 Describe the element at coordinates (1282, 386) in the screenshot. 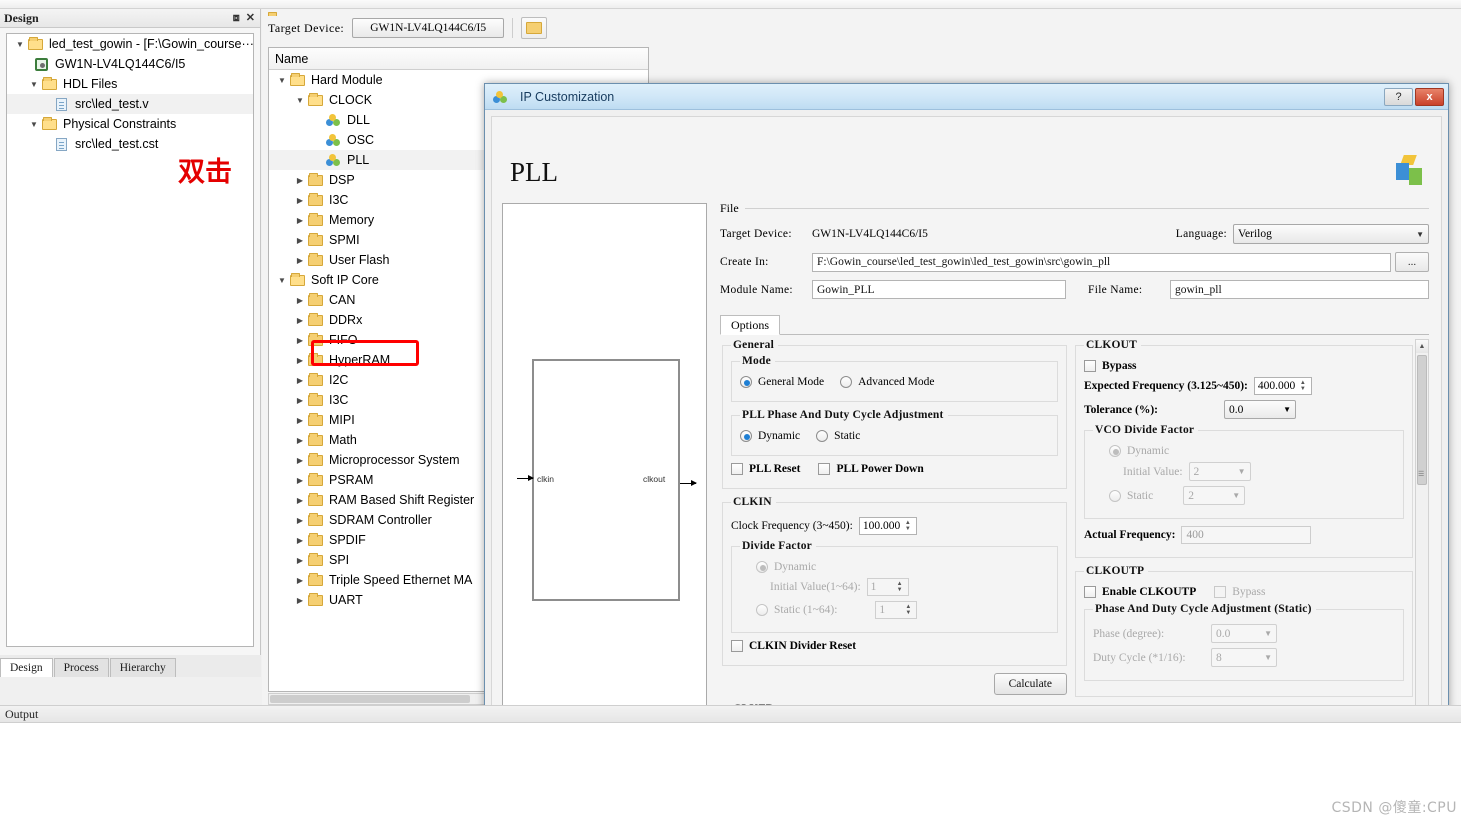

I see `expected-frequency-spinner: 400.000 ▲ ▼` at that location.